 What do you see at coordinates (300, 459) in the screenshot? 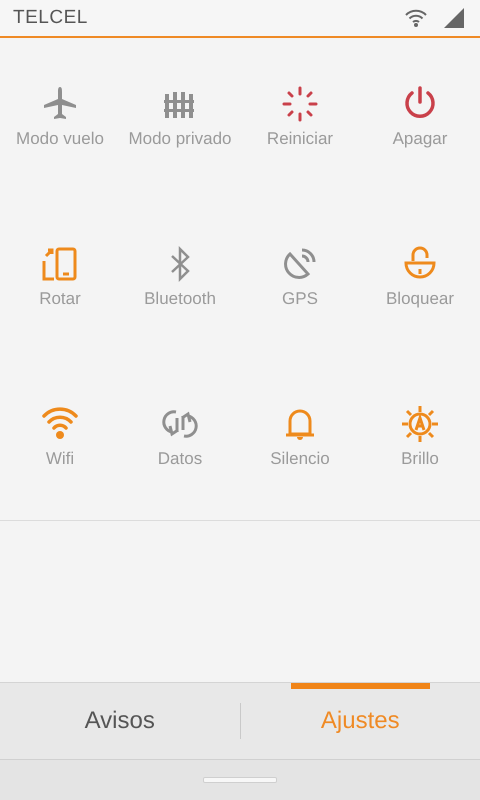
I see `toggle-label: Silencio` at bounding box center [300, 459].